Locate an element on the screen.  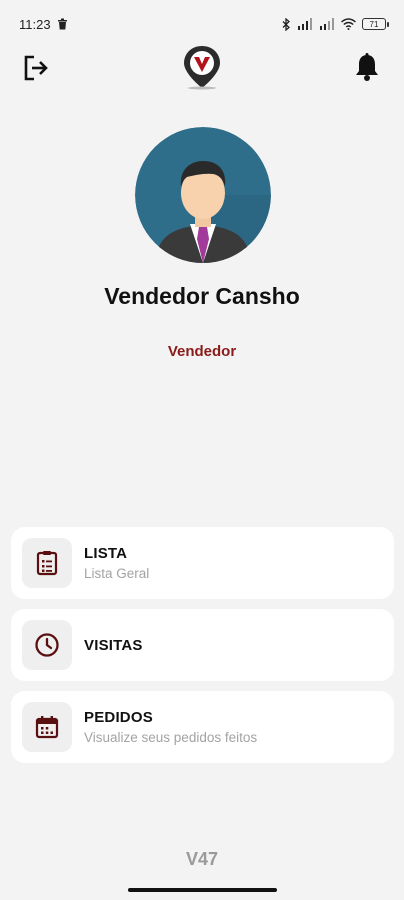
clipboard-list-icon is located at coordinates (47, 563).